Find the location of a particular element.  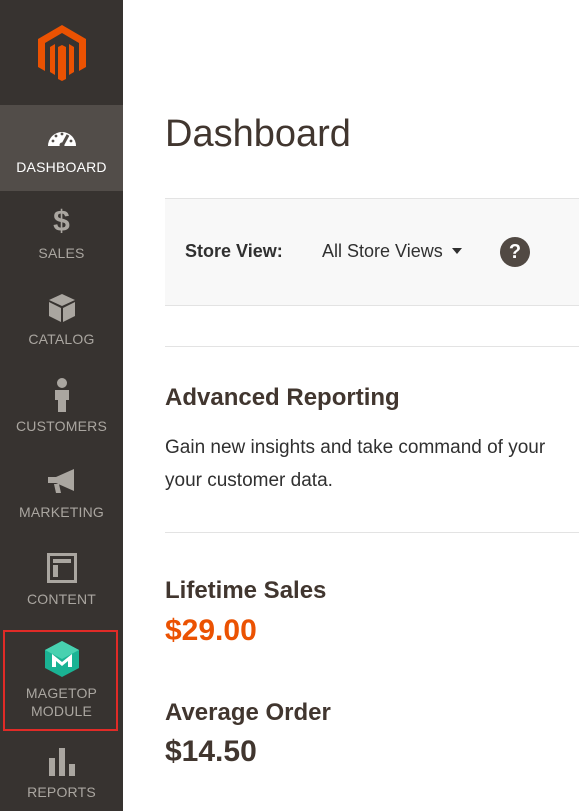

cube-icon is located at coordinates (62, 308).